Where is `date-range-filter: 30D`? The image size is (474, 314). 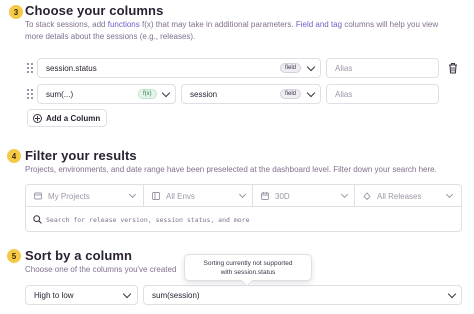
date-range-filter: 30D is located at coordinates (304, 196).